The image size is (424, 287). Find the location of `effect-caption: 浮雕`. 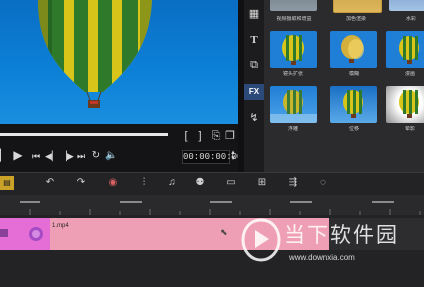

effect-caption: 浮雕 is located at coordinates (292, 129).